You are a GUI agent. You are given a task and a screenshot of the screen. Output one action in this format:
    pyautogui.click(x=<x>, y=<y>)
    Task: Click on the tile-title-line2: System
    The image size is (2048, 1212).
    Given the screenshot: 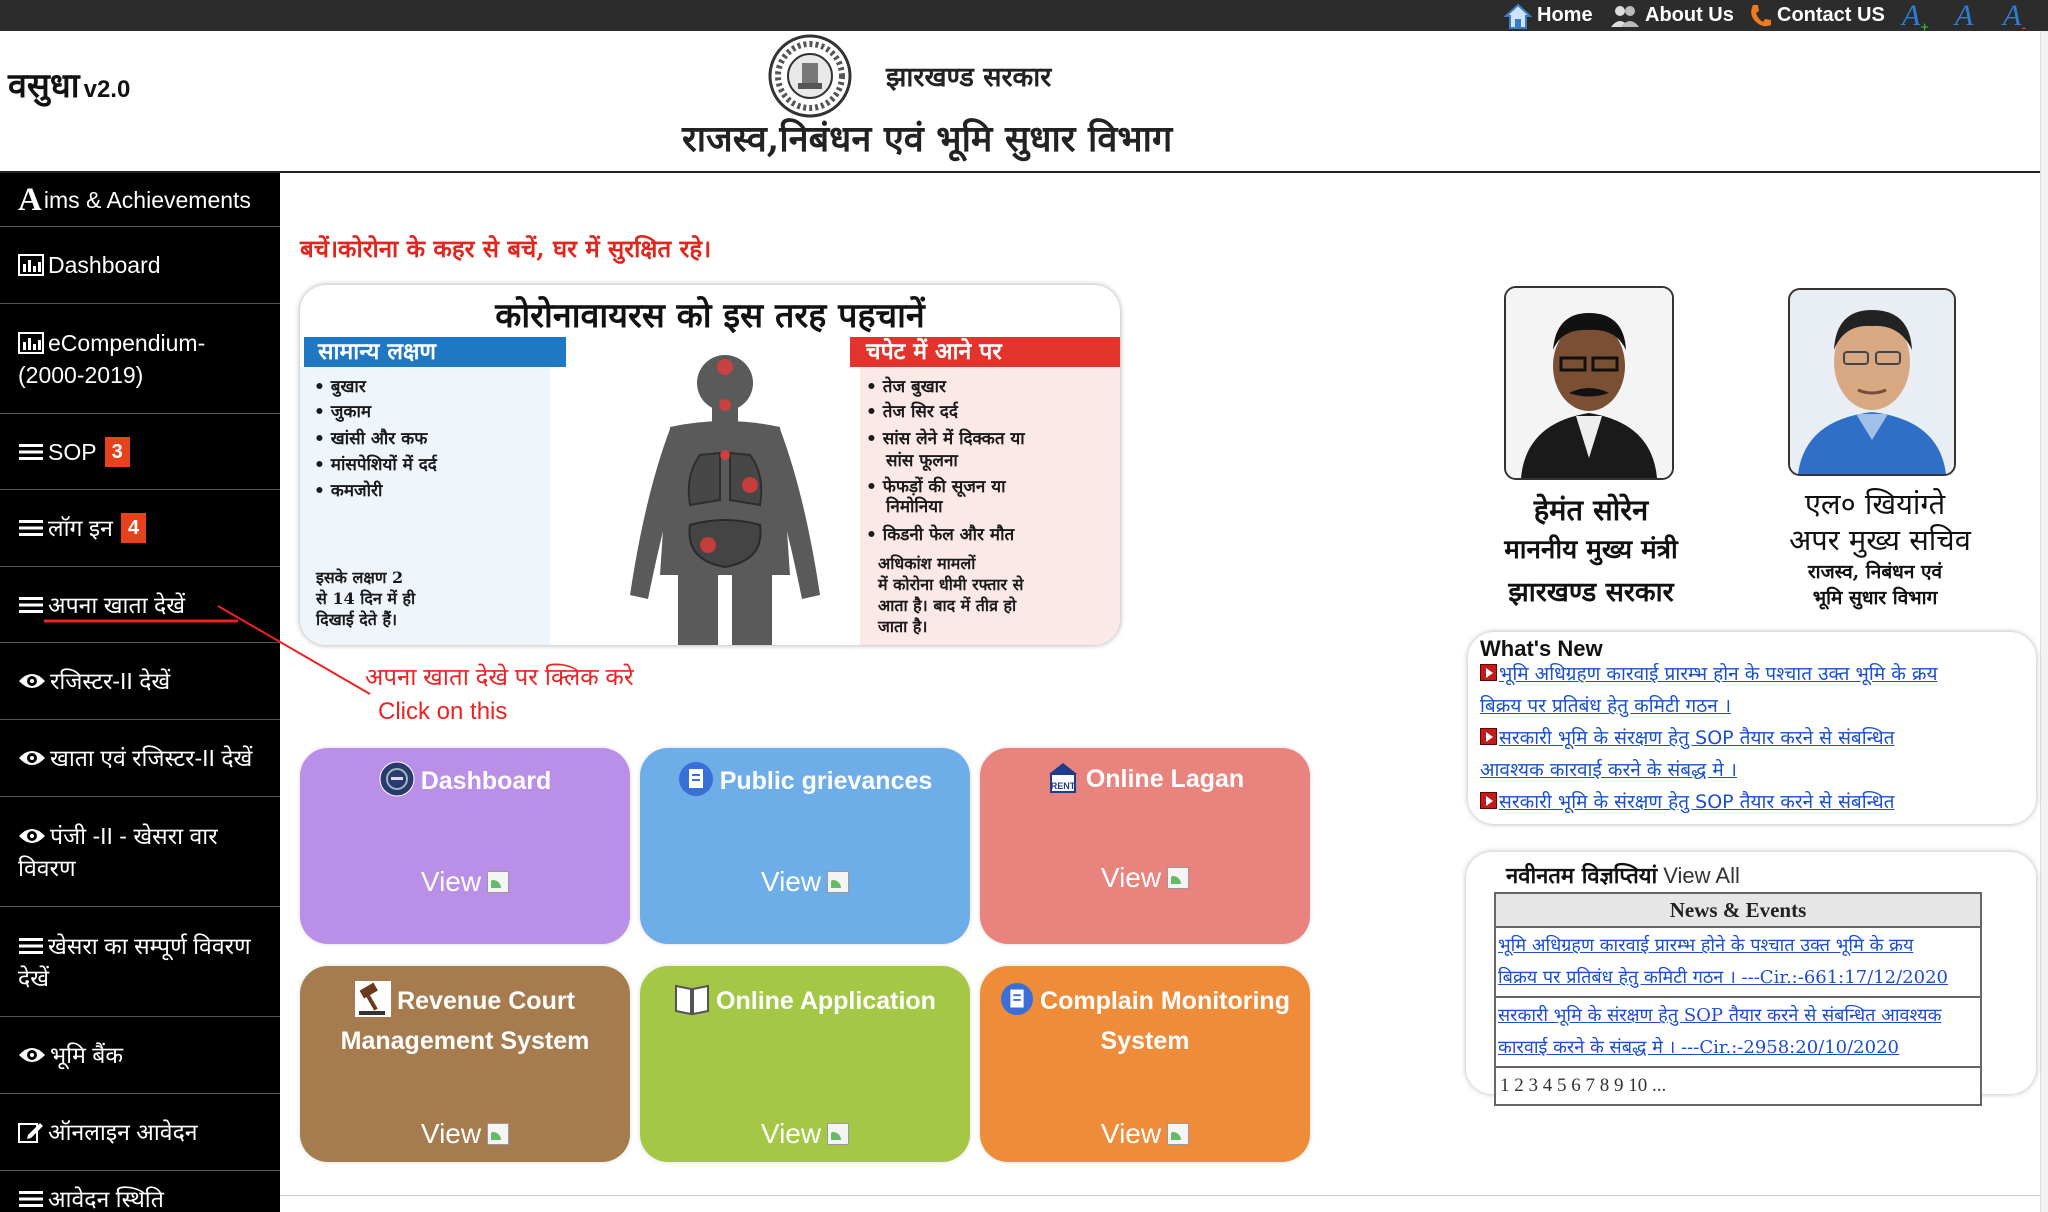 What is the action you would take?
    pyautogui.click(x=1145, y=1041)
    